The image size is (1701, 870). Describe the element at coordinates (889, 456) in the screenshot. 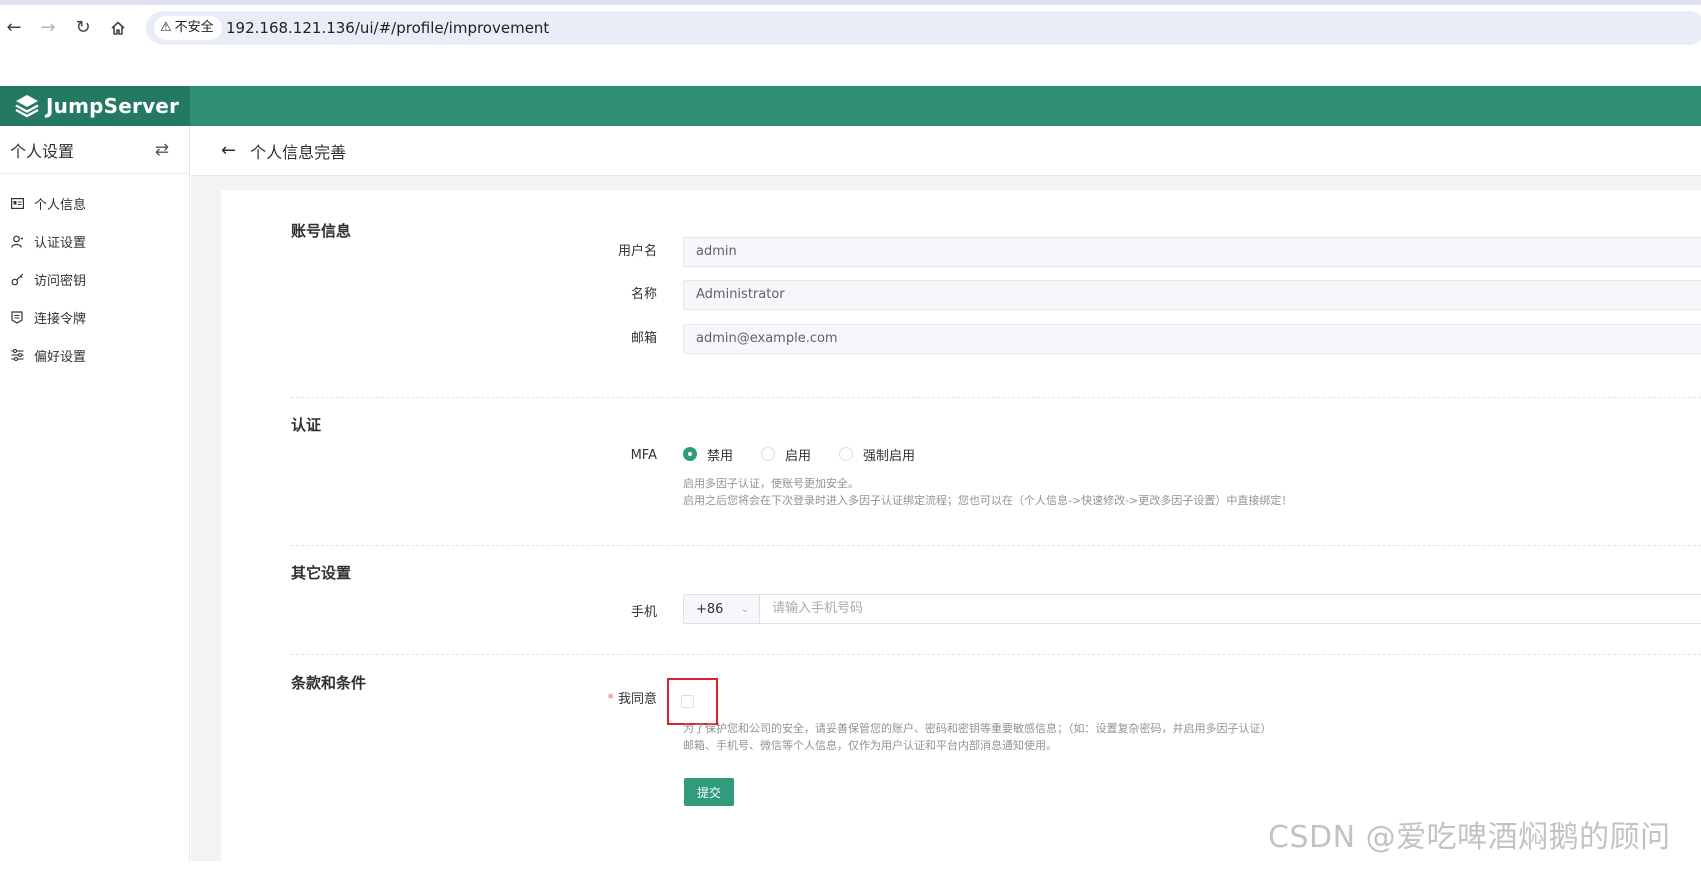

I see `radio-label: 强制启用` at that location.